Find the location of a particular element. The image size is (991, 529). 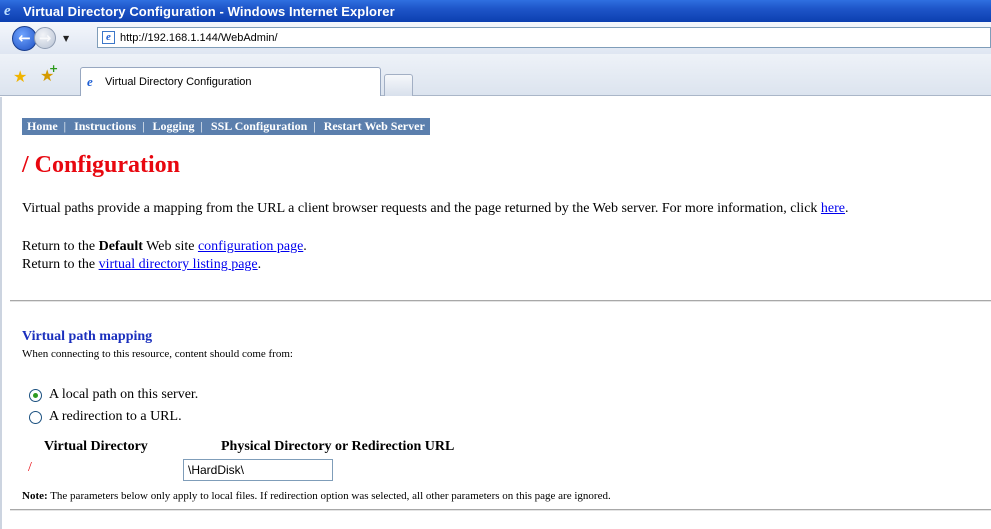

here-link: here is located at coordinates (833, 208).